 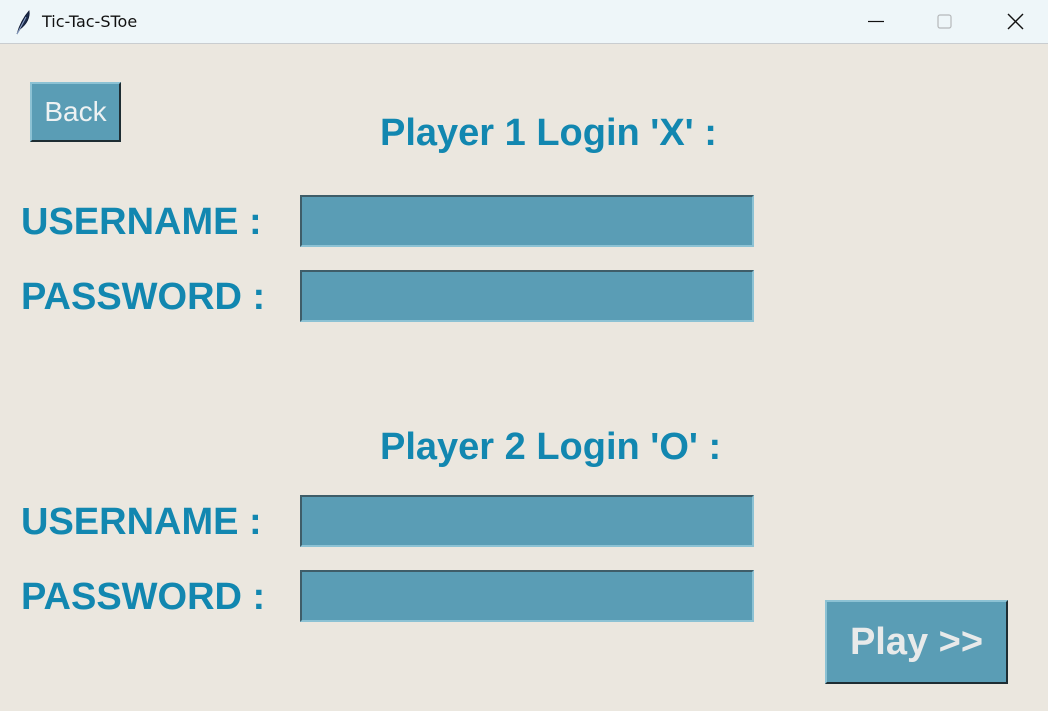 What do you see at coordinates (527, 521) in the screenshot?
I see `player2-username-input` at bounding box center [527, 521].